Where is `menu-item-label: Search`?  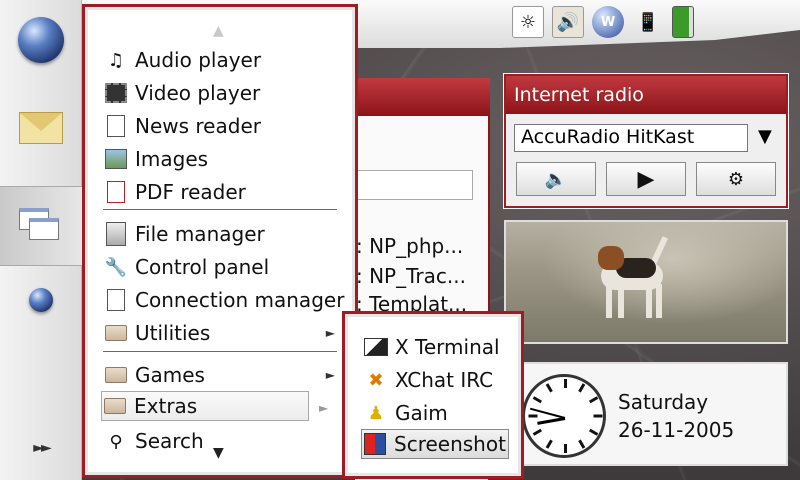 menu-item-label: Search is located at coordinates (169, 439).